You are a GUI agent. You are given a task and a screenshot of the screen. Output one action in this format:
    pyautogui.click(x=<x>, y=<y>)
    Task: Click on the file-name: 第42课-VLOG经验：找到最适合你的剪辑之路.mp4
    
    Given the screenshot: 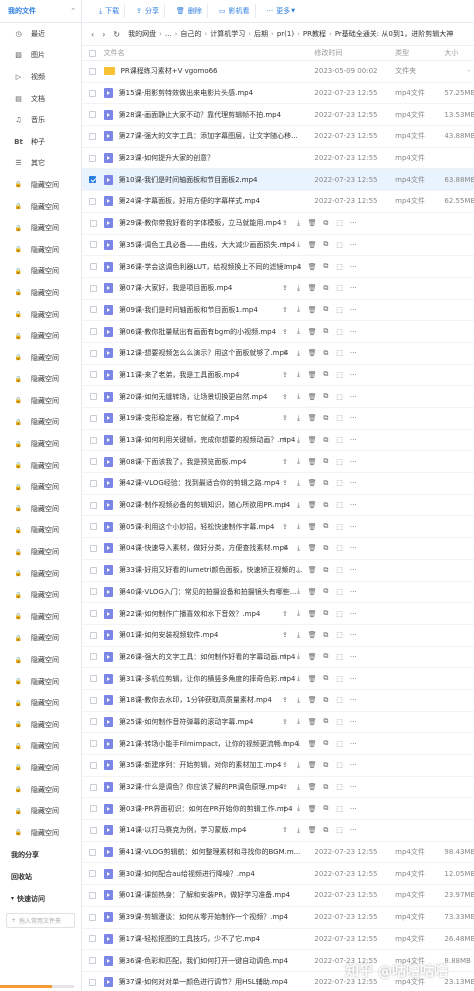 What is the action you would take?
    pyautogui.click(x=199, y=483)
    